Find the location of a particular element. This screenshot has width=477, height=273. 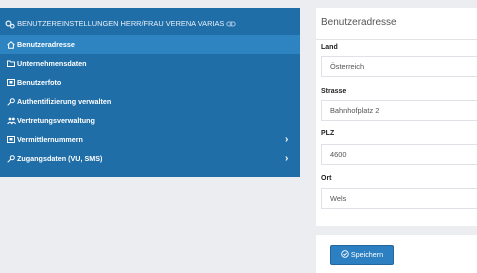

link-icon is located at coordinates (231, 23).